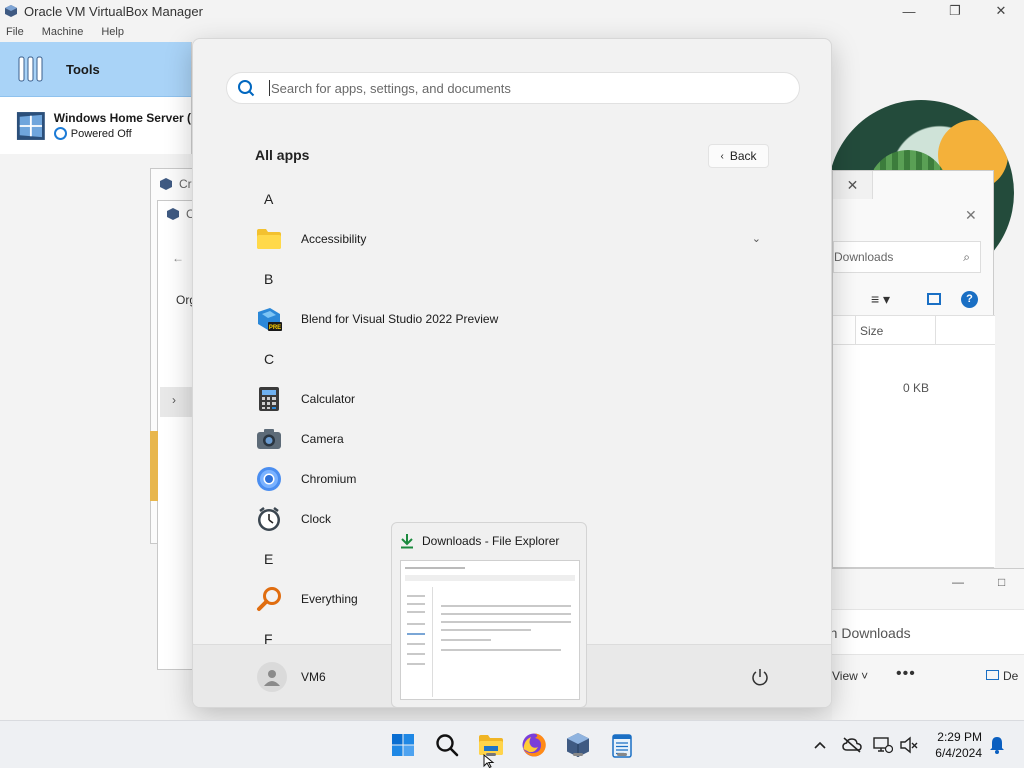 This screenshot has height=768, width=1024. Describe the element at coordinates (921, 632) in the screenshot. I see `search-downloads-field-2: rch Downloads` at that location.